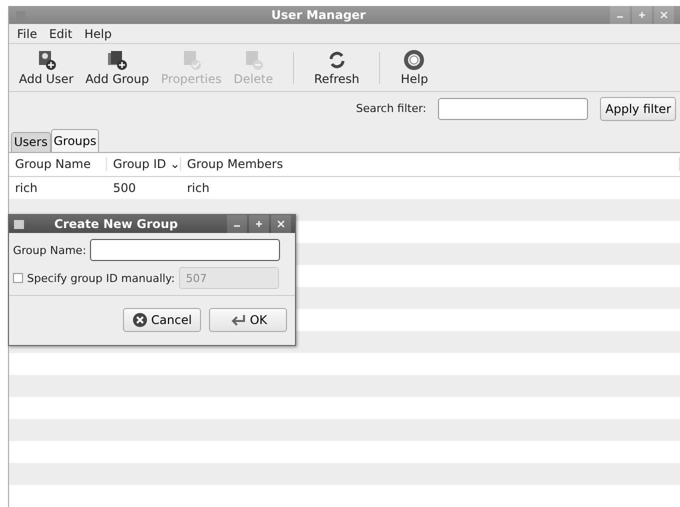  I want to click on dialog-title: Create New Group, so click(116, 224).